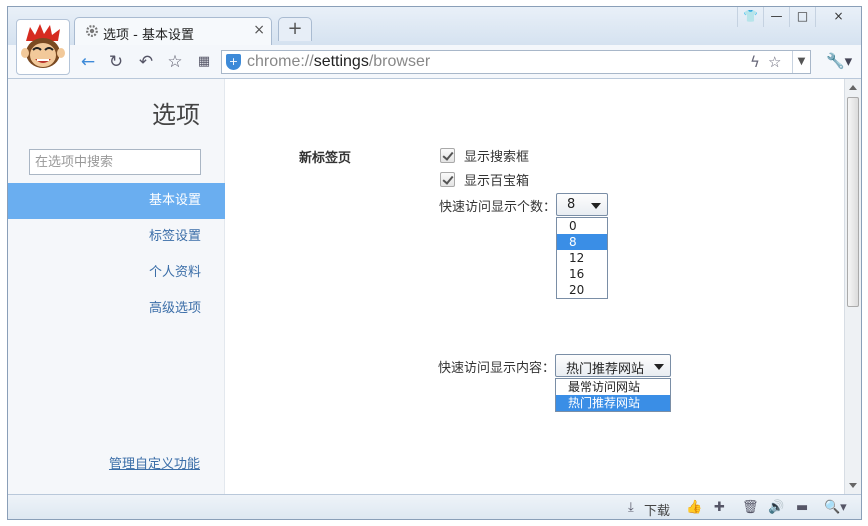 The image size is (868, 526). Describe the element at coordinates (776, 17) in the screenshot. I see `minimize-button: —` at that location.